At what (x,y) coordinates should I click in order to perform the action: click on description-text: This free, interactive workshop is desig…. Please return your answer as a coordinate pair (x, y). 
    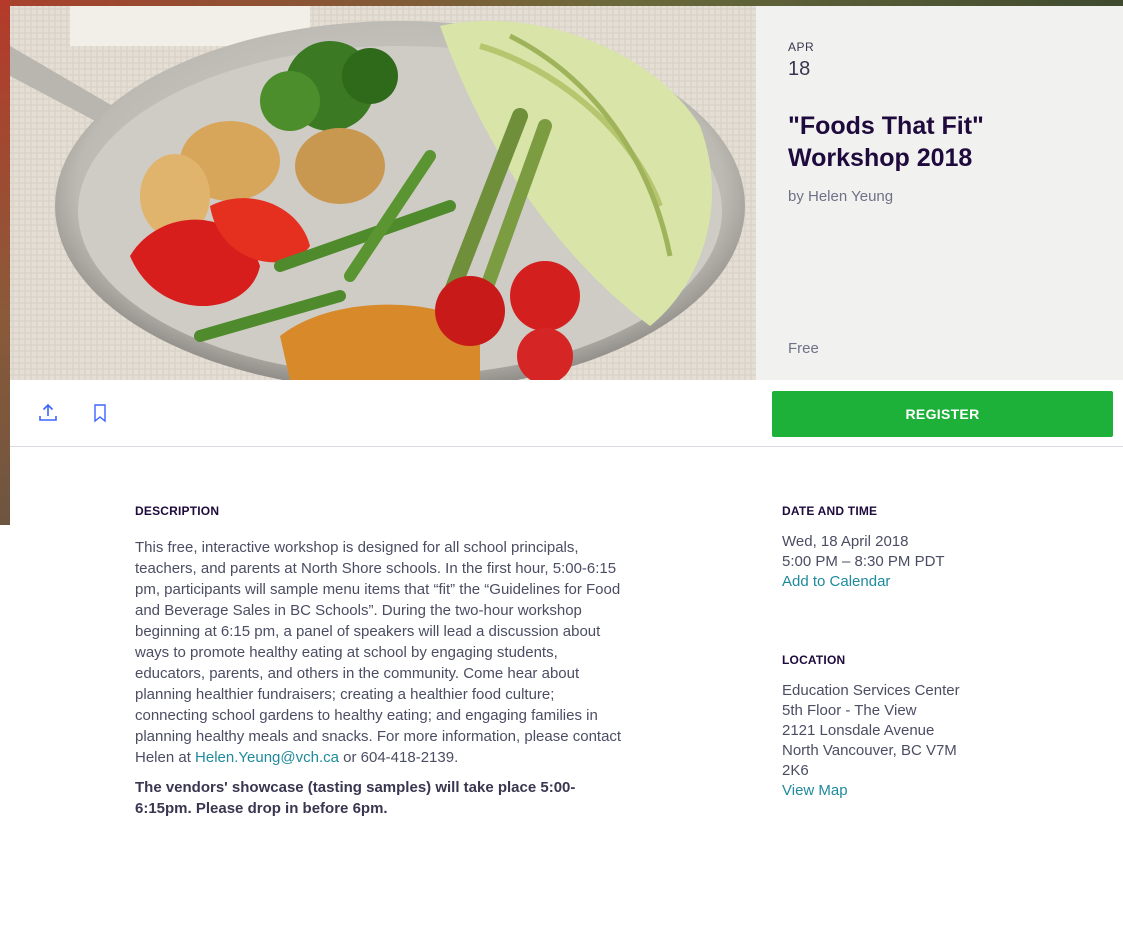
    Looking at the image, I should click on (378, 652).